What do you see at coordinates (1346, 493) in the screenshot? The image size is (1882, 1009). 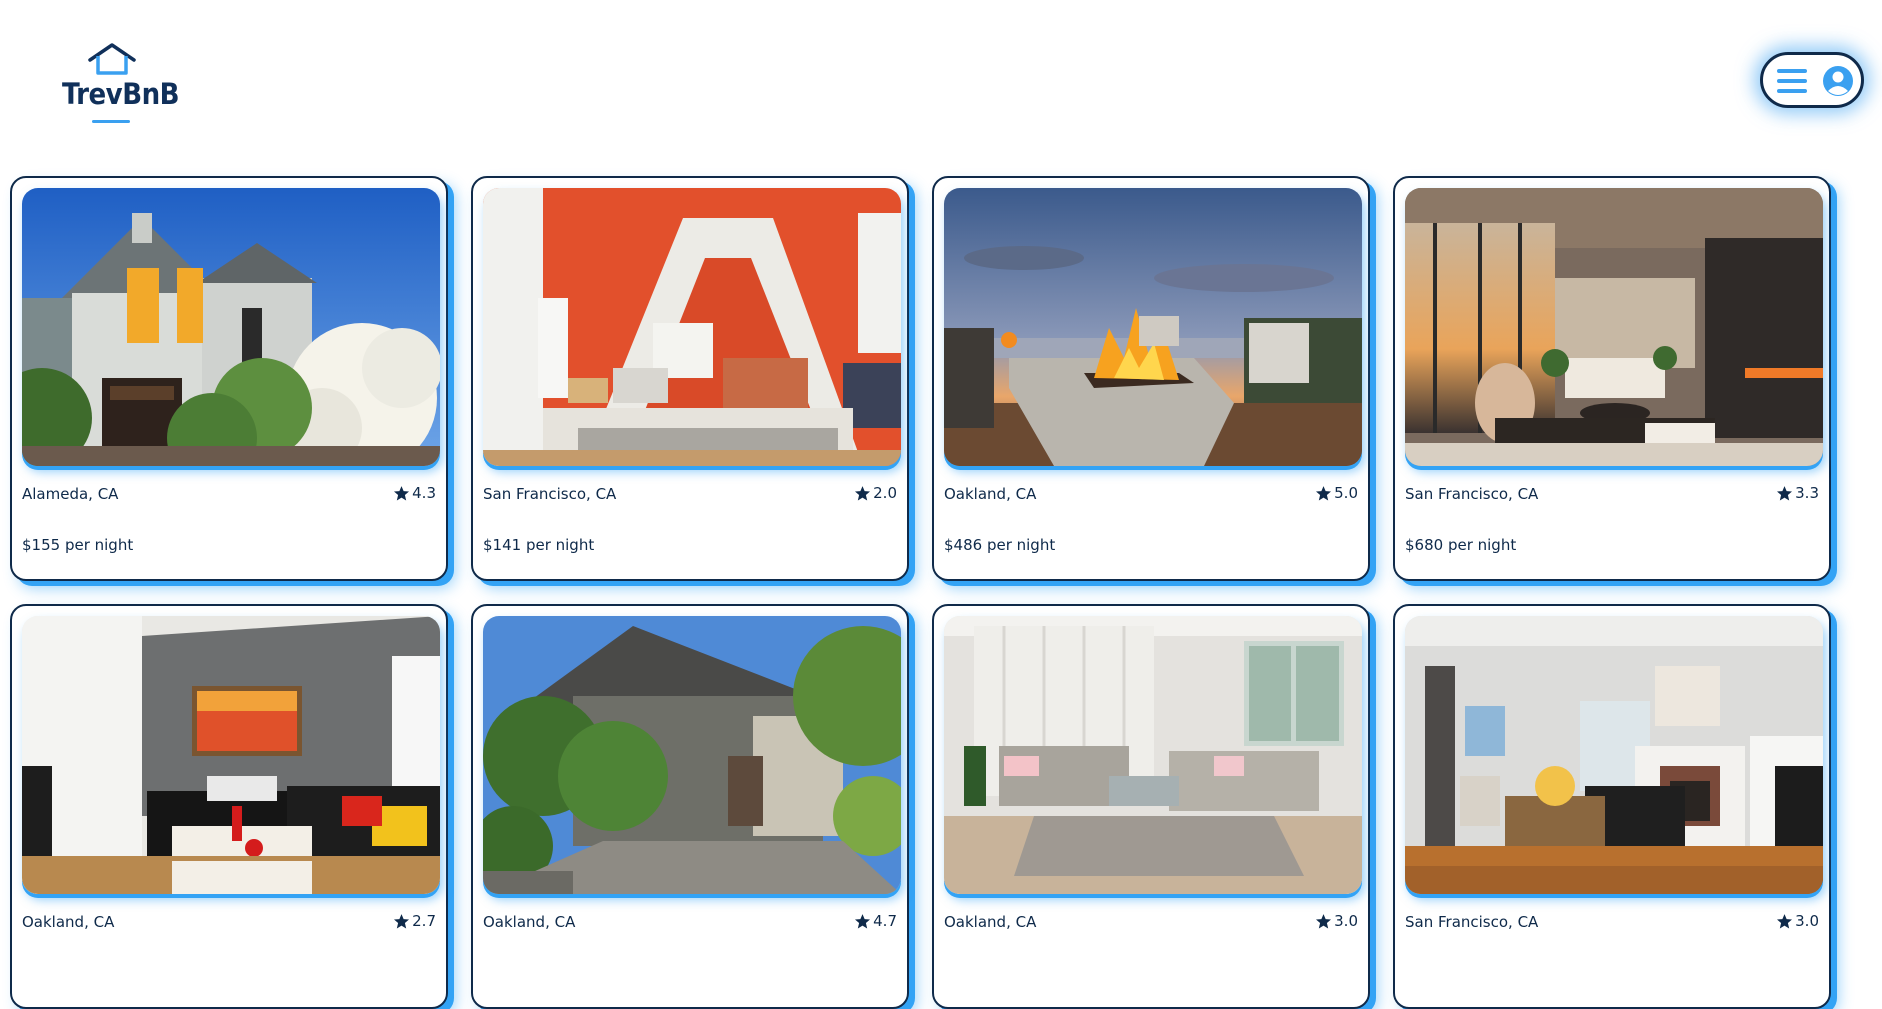 I see `rating-value: 5.0` at bounding box center [1346, 493].